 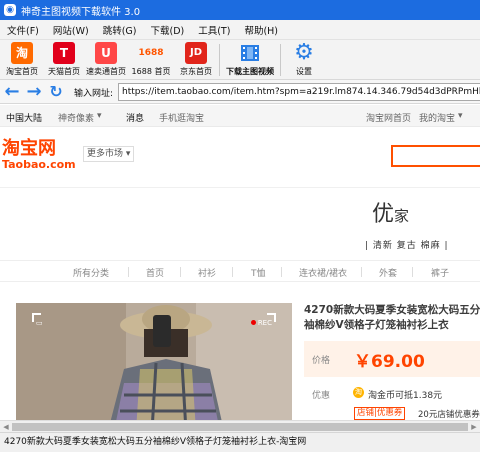 I want to click on rec-indicator: REC, so click(x=261, y=323).